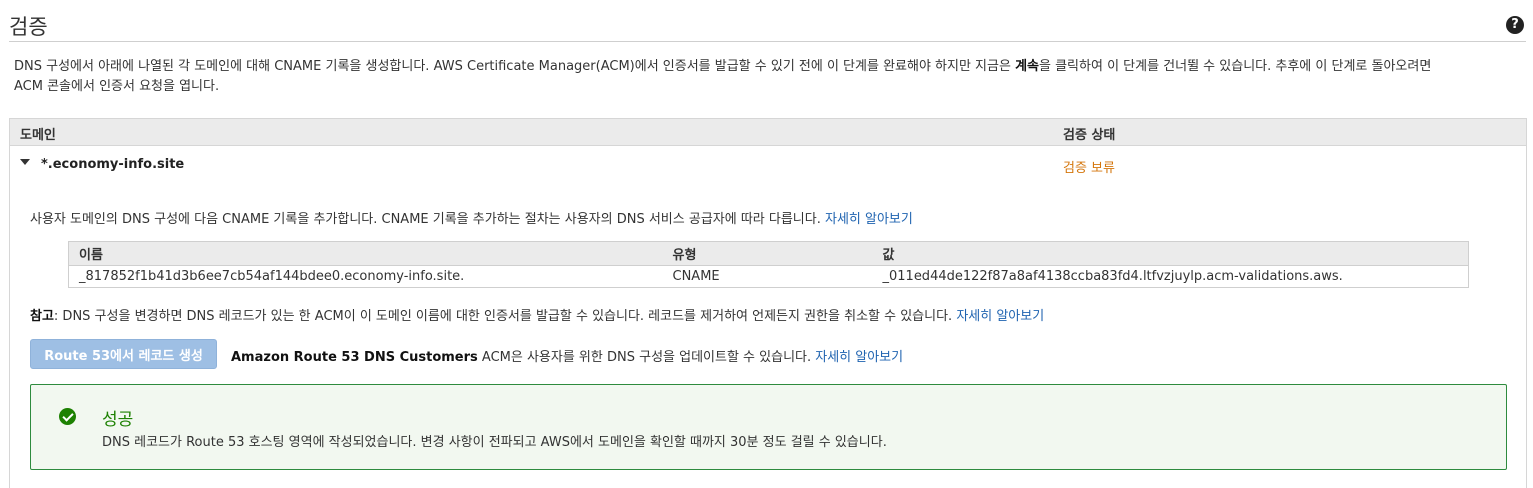 This screenshot has height=488, width=1533. I want to click on panel-header: 도메인 검증 상태, so click(768, 132).